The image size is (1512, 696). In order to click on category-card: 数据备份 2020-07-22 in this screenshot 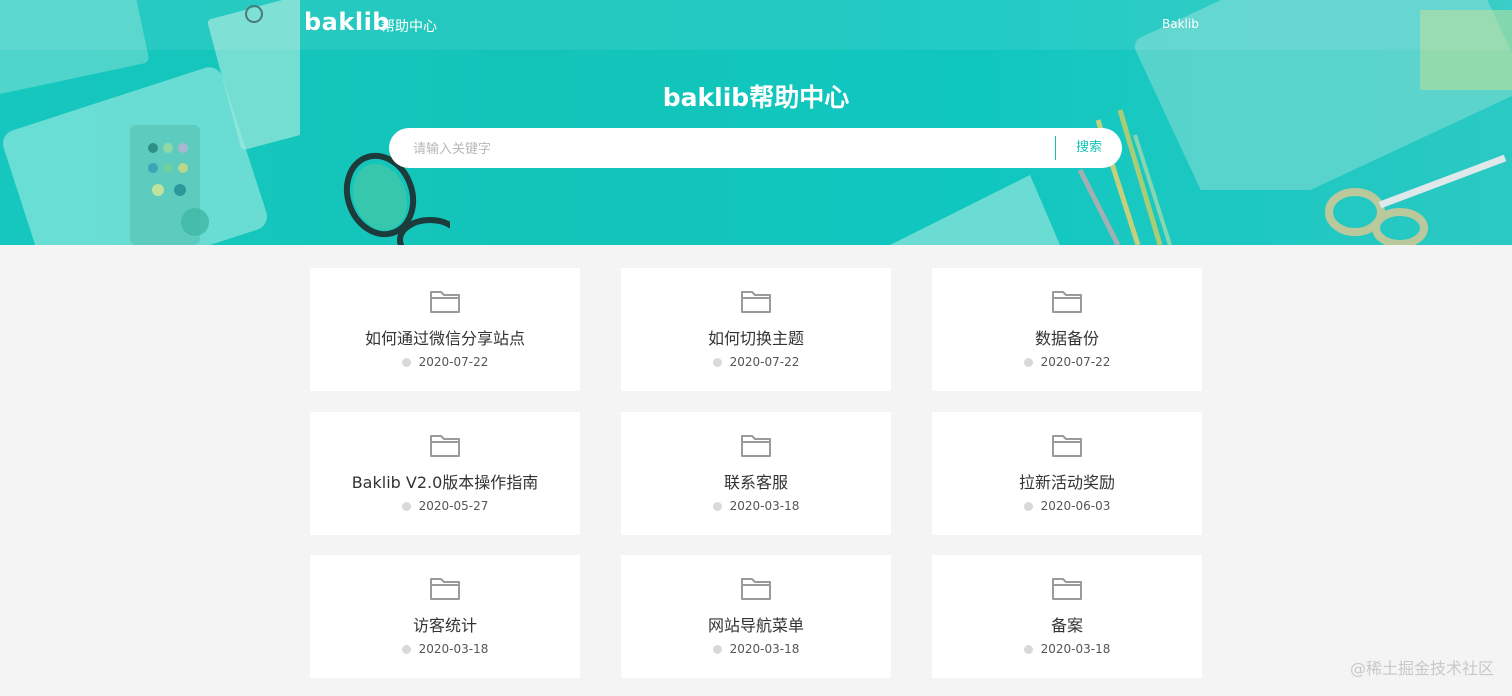, I will do `click(1067, 329)`.